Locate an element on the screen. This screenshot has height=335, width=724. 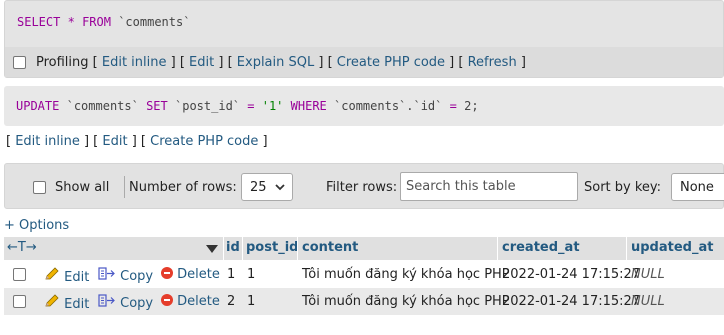
kw-set: SET is located at coordinates (157, 106).